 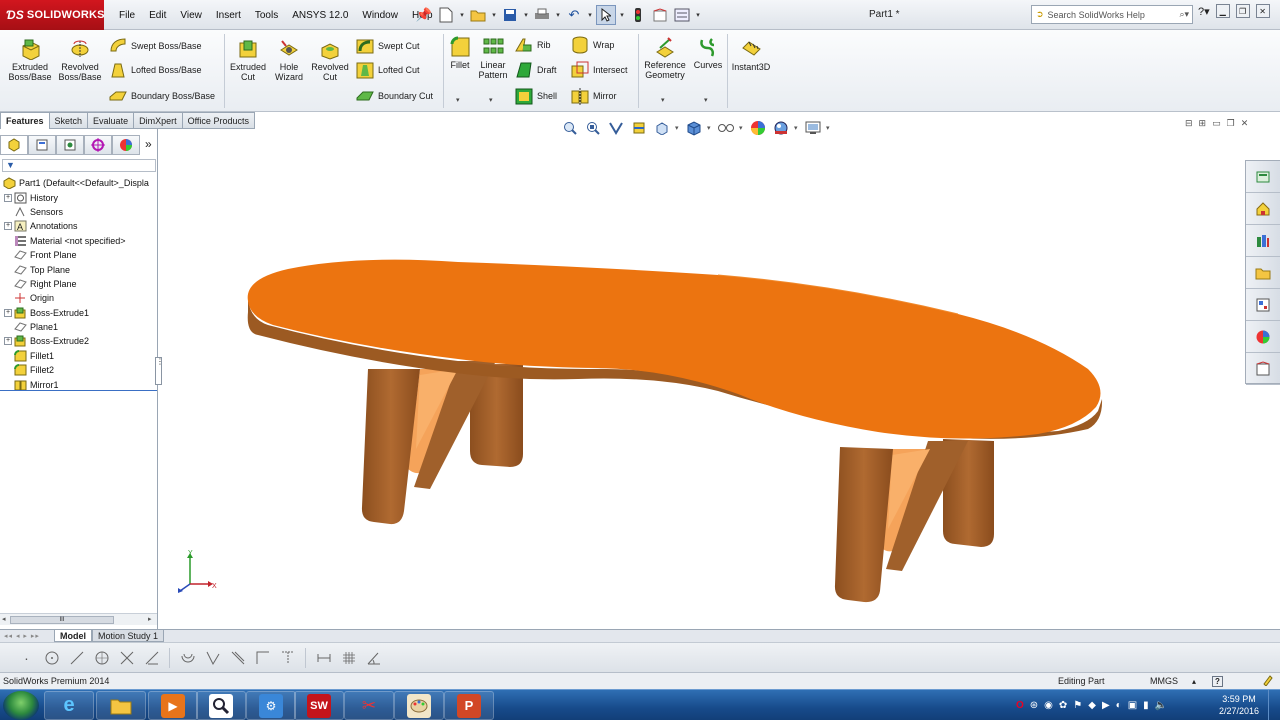 What do you see at coordinates (1161, 705) in the screenshot?
I see `volume-icon: 🔈` at bounding box center [1161, 705].